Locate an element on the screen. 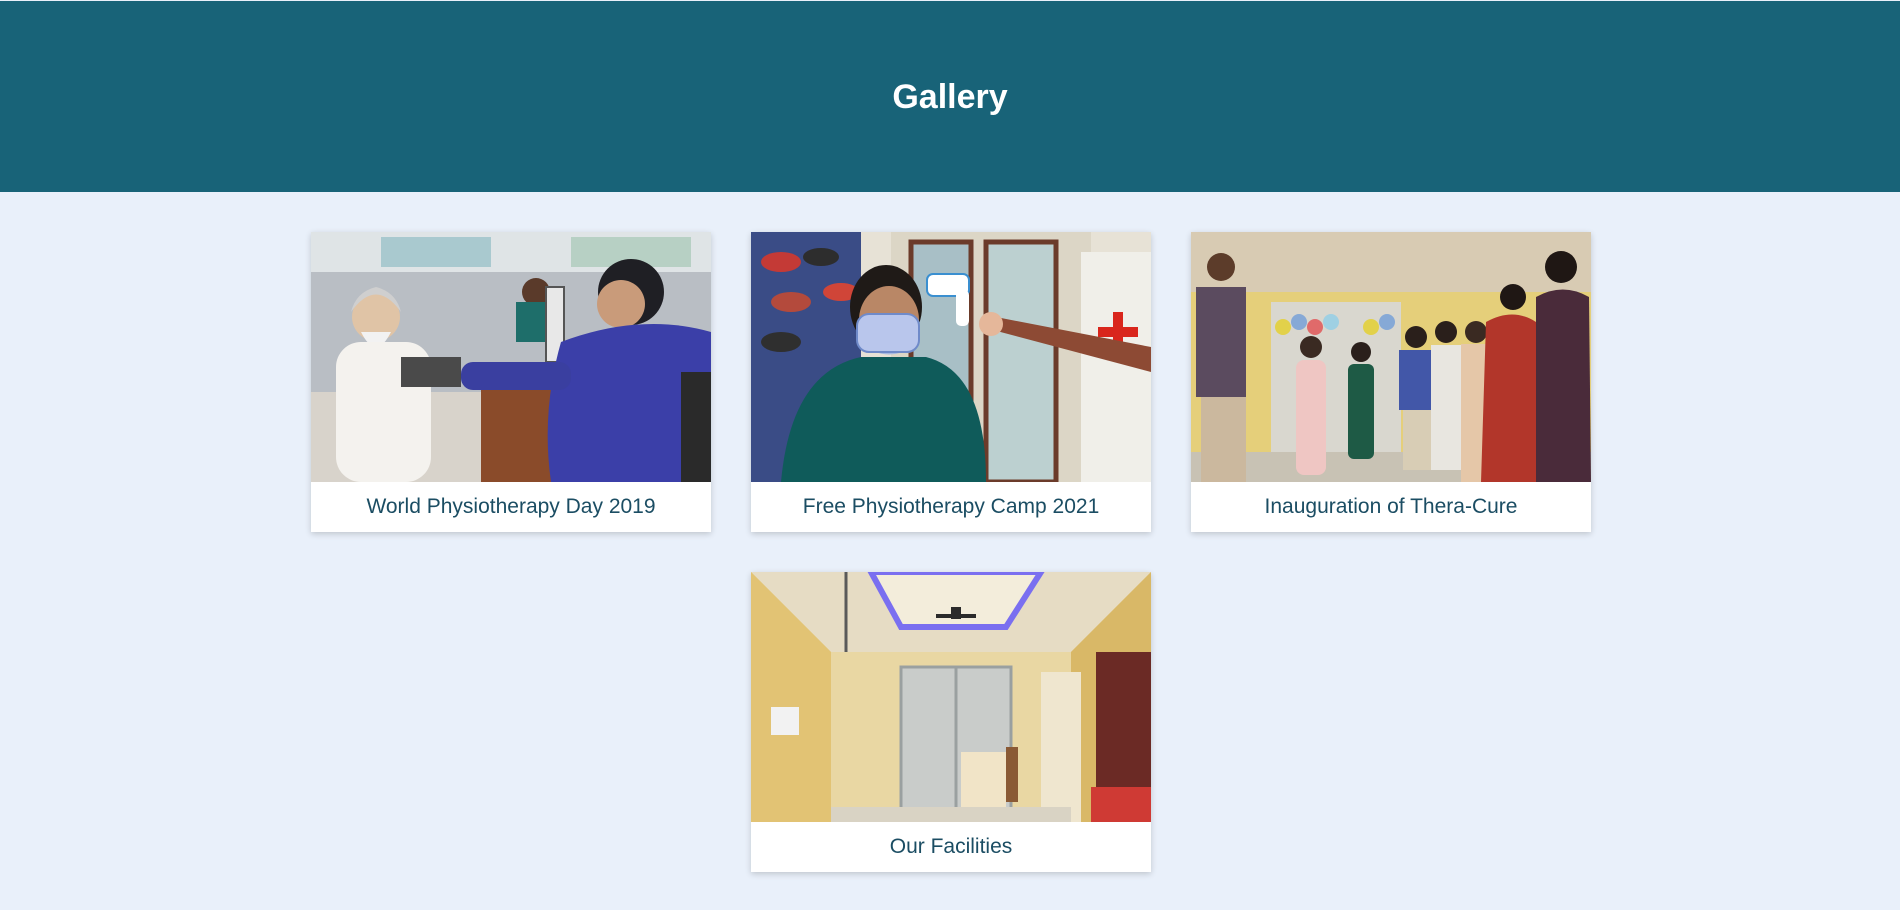 The height and width of the screenshot is (910, 1900). gallery-card-world-physiotherapy-day: World Physiotherapy Day 2019 is located at coordinates (511, 382).